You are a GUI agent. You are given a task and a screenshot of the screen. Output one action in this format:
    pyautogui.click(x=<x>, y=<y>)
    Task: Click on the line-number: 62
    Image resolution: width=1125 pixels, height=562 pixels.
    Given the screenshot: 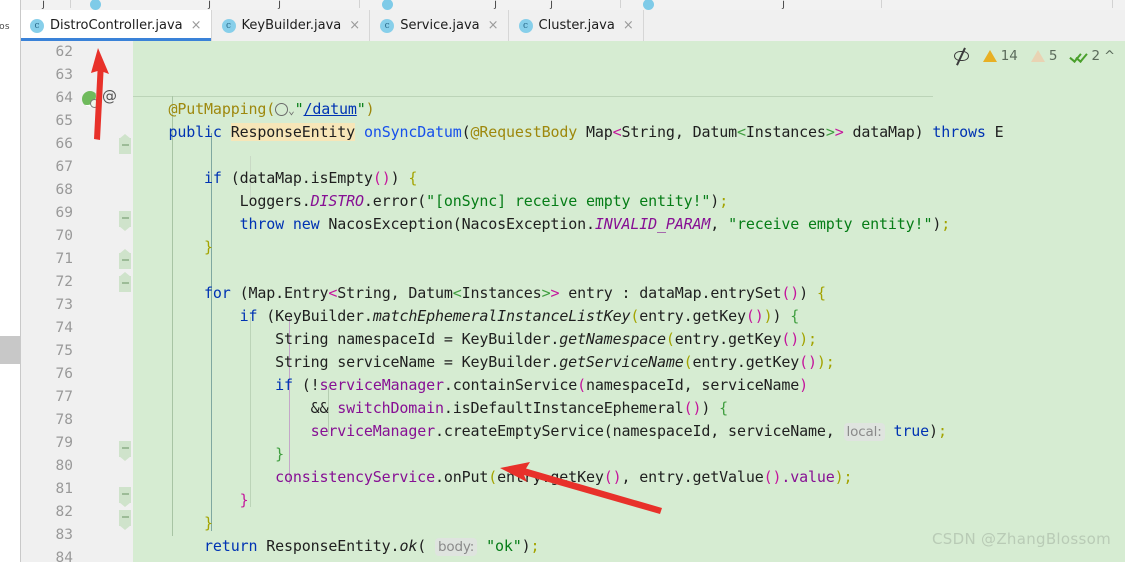 What is the action you would take?
    pyautogui.click(x=64, y=52)
    